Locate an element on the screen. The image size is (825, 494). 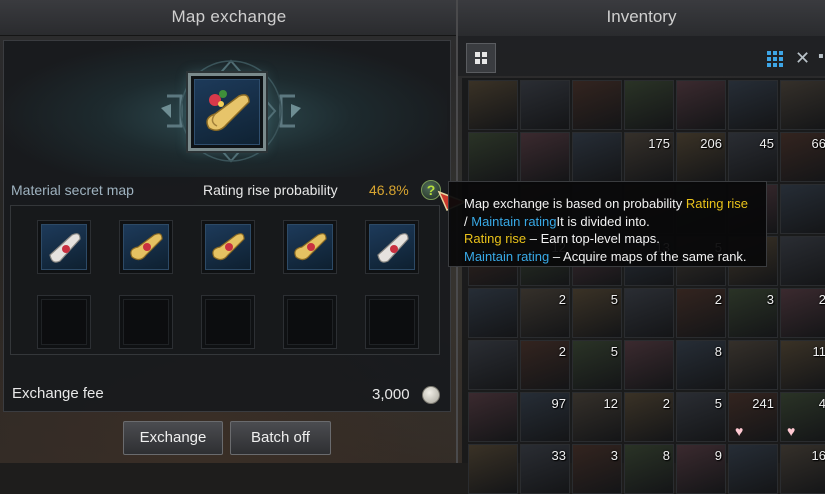
exchange-button: Exchange is located at coordinates (173, 438).